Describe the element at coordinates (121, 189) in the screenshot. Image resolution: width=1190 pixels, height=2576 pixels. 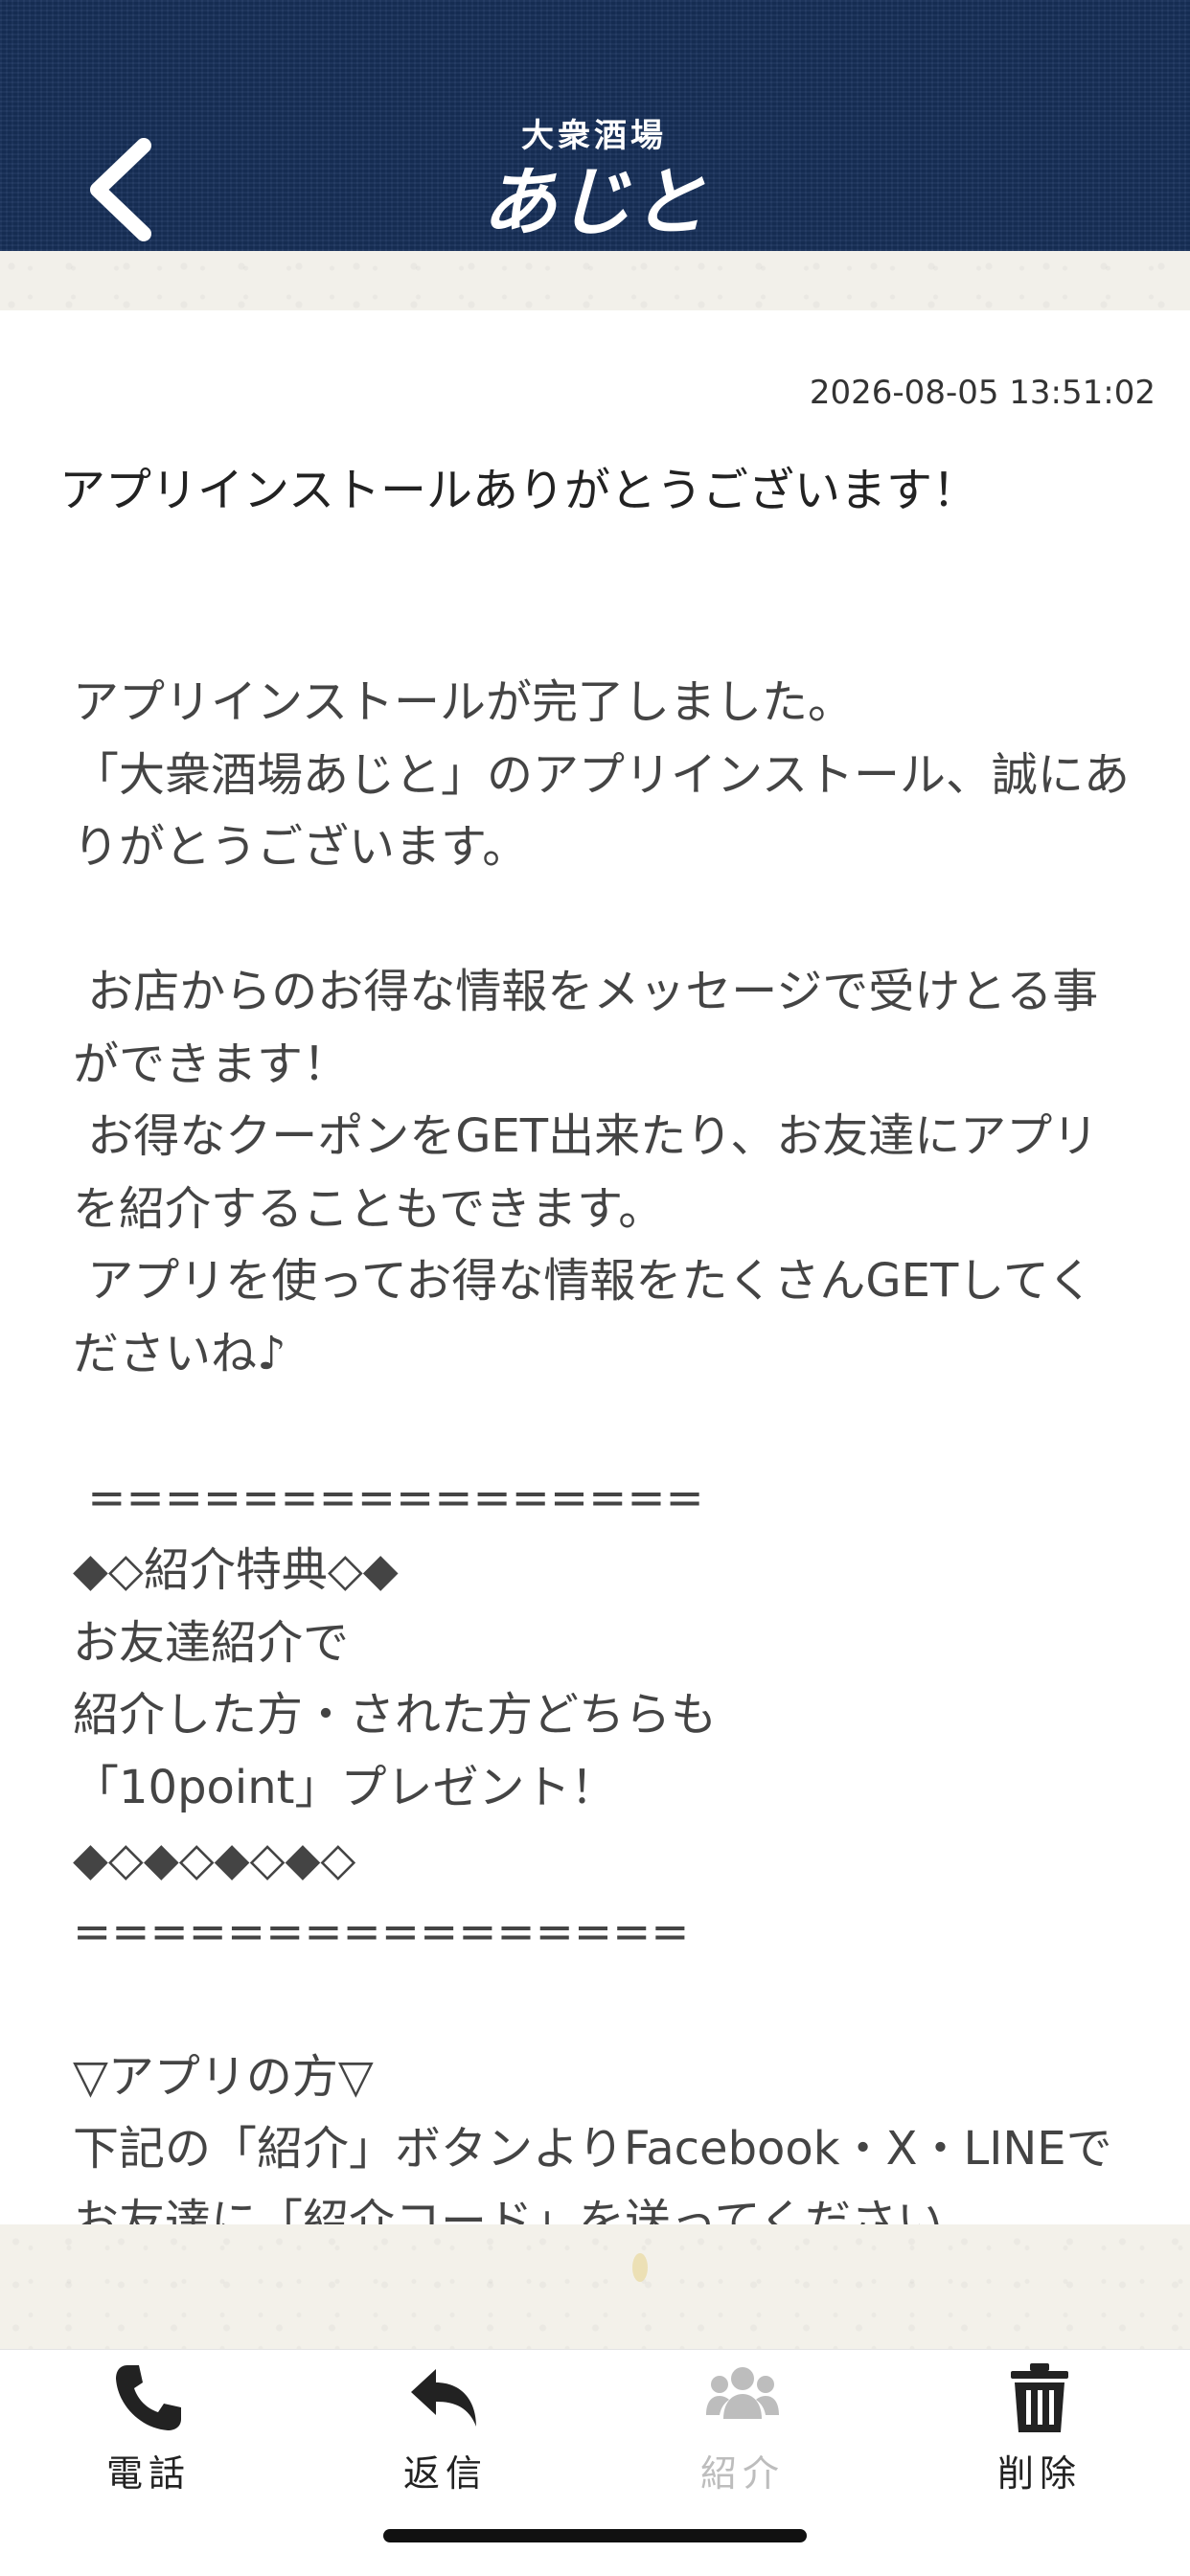
I see `chevron-left-icon` at that location.